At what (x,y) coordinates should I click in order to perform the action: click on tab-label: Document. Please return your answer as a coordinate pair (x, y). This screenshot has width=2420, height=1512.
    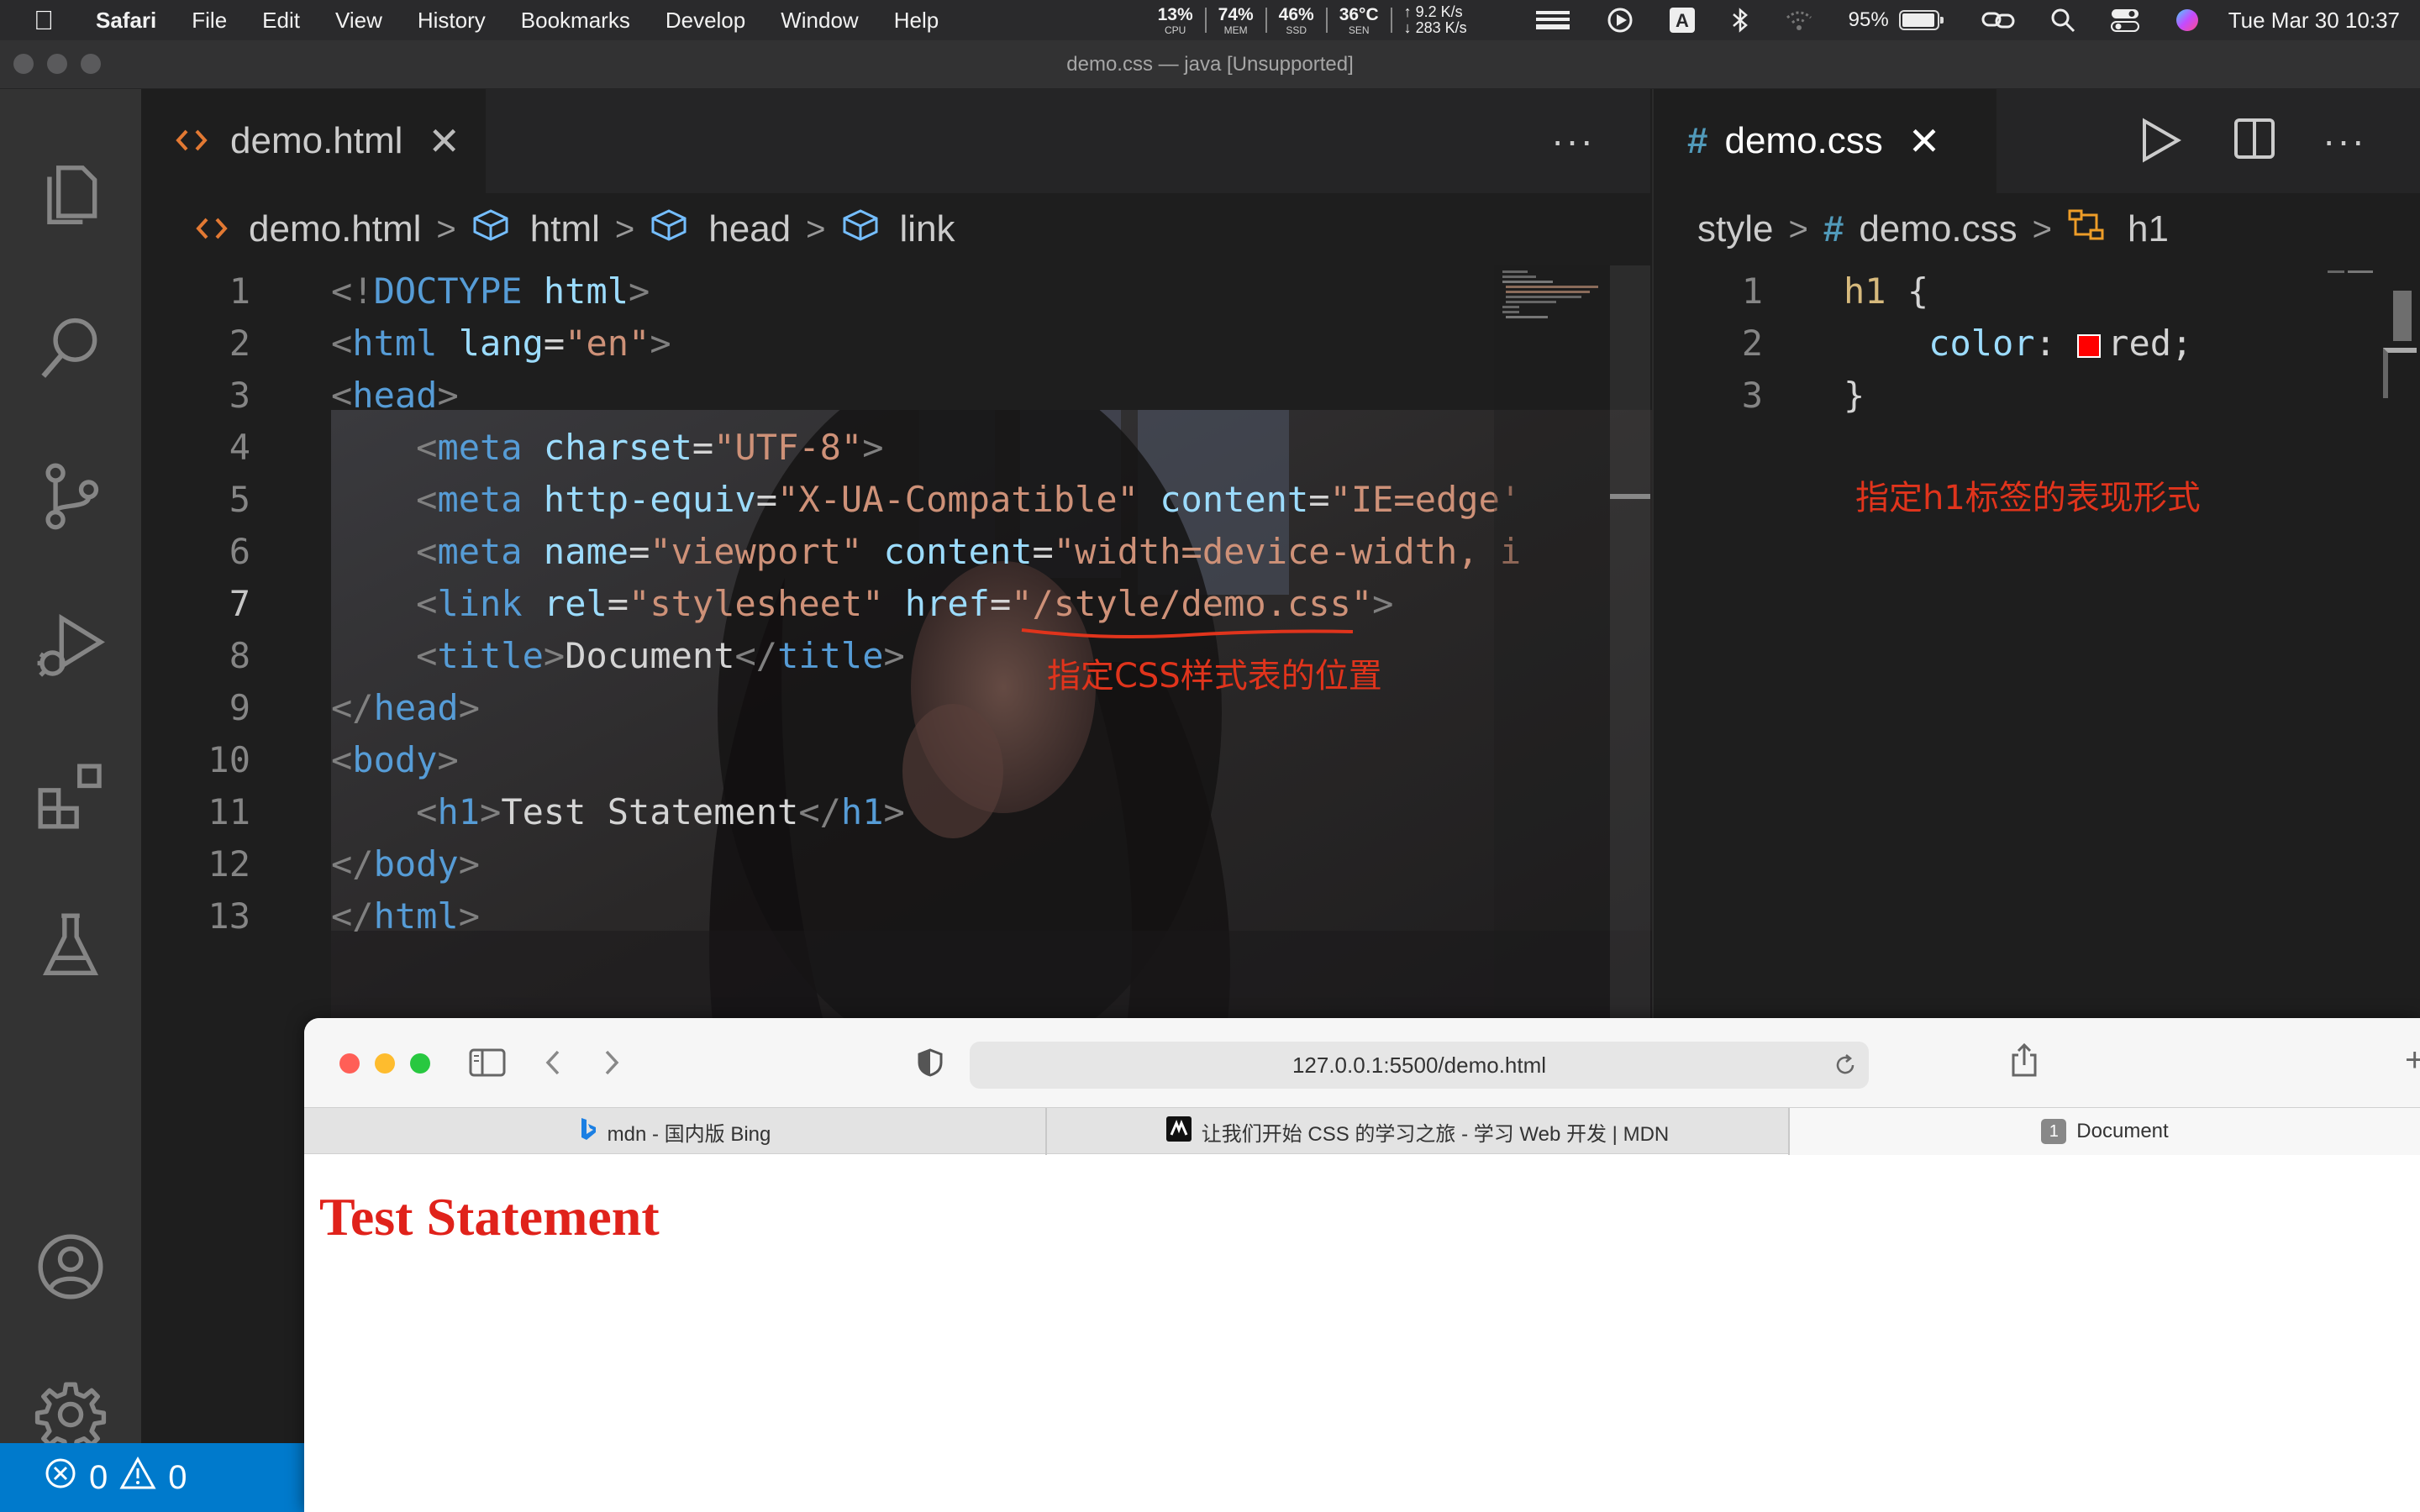
    Looking at the image, I should click on (2122, 1131).